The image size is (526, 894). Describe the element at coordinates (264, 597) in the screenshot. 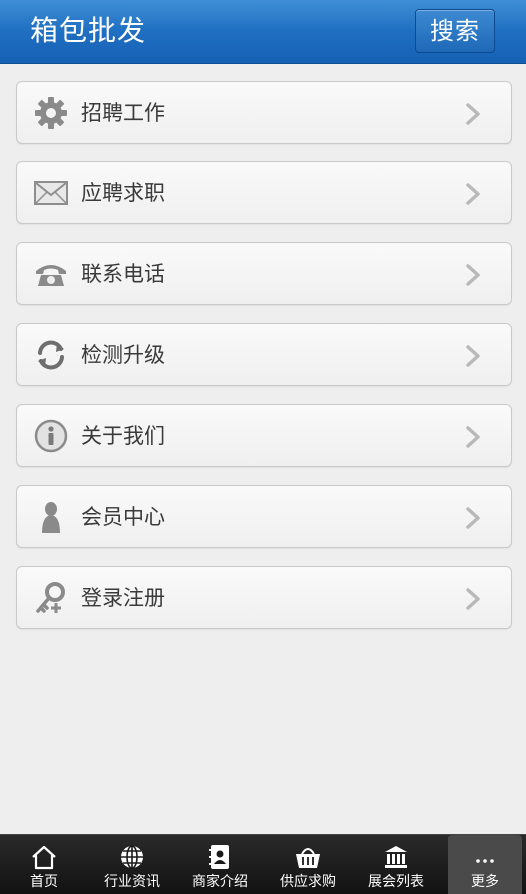

I see `menu-item-login: 登录注册` at that location.